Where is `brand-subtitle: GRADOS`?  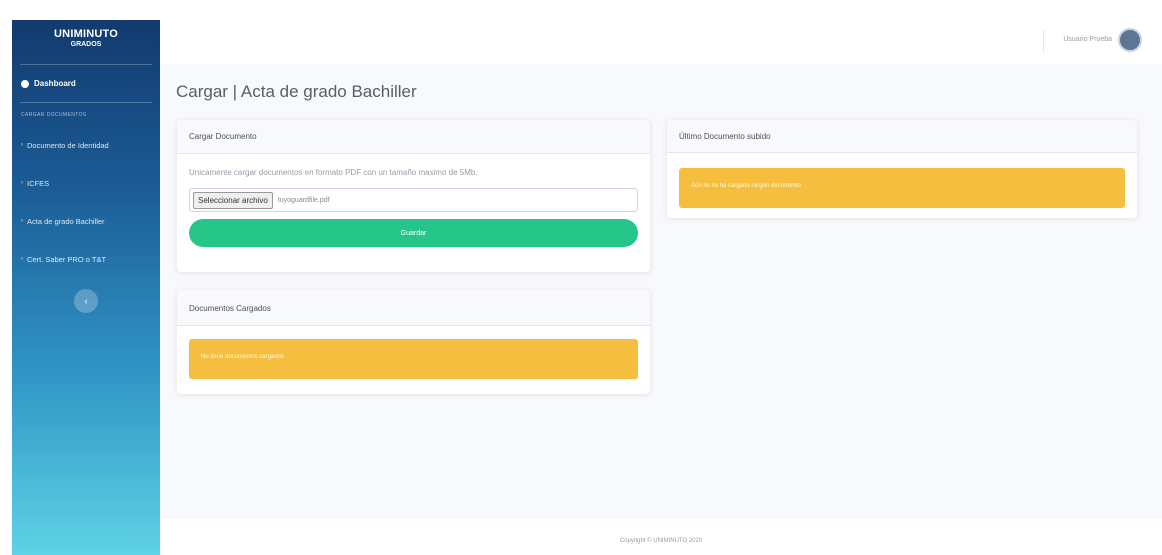
brand-subtitle: GRADOS is located at coordinates (86, 44).